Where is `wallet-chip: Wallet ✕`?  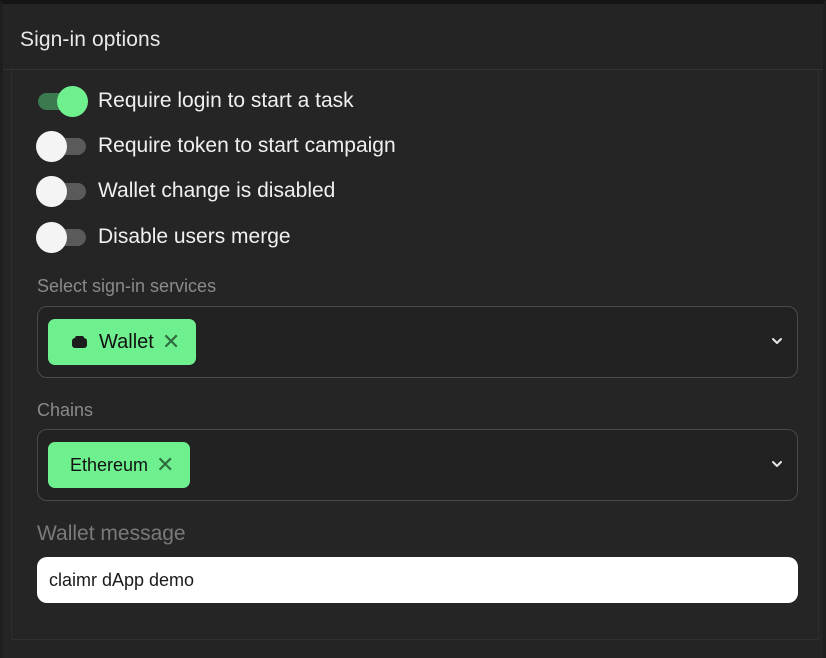 wallet-chip: Wallet ✕ is located at coordinates (122, 342).